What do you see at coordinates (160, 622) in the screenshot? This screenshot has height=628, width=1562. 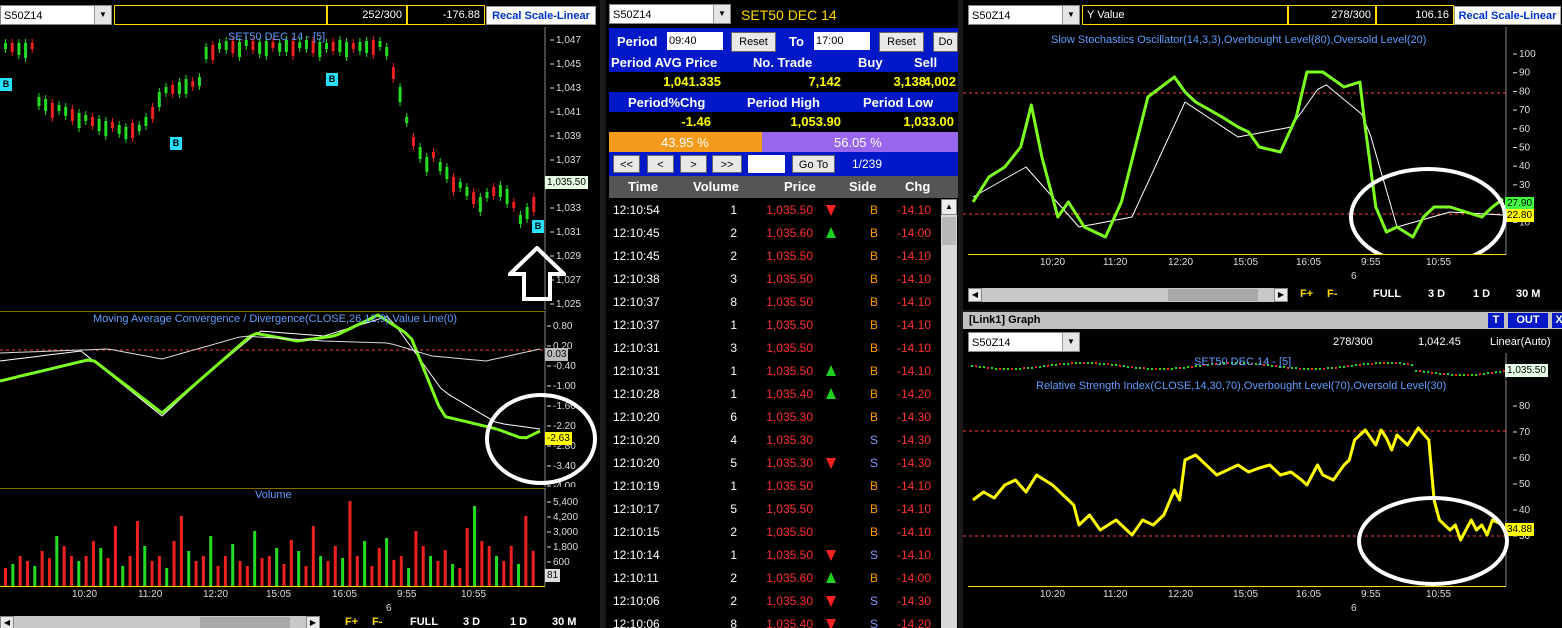 I see `left-scrollbar: ◀ ▶` at bounding box center [160, 622].